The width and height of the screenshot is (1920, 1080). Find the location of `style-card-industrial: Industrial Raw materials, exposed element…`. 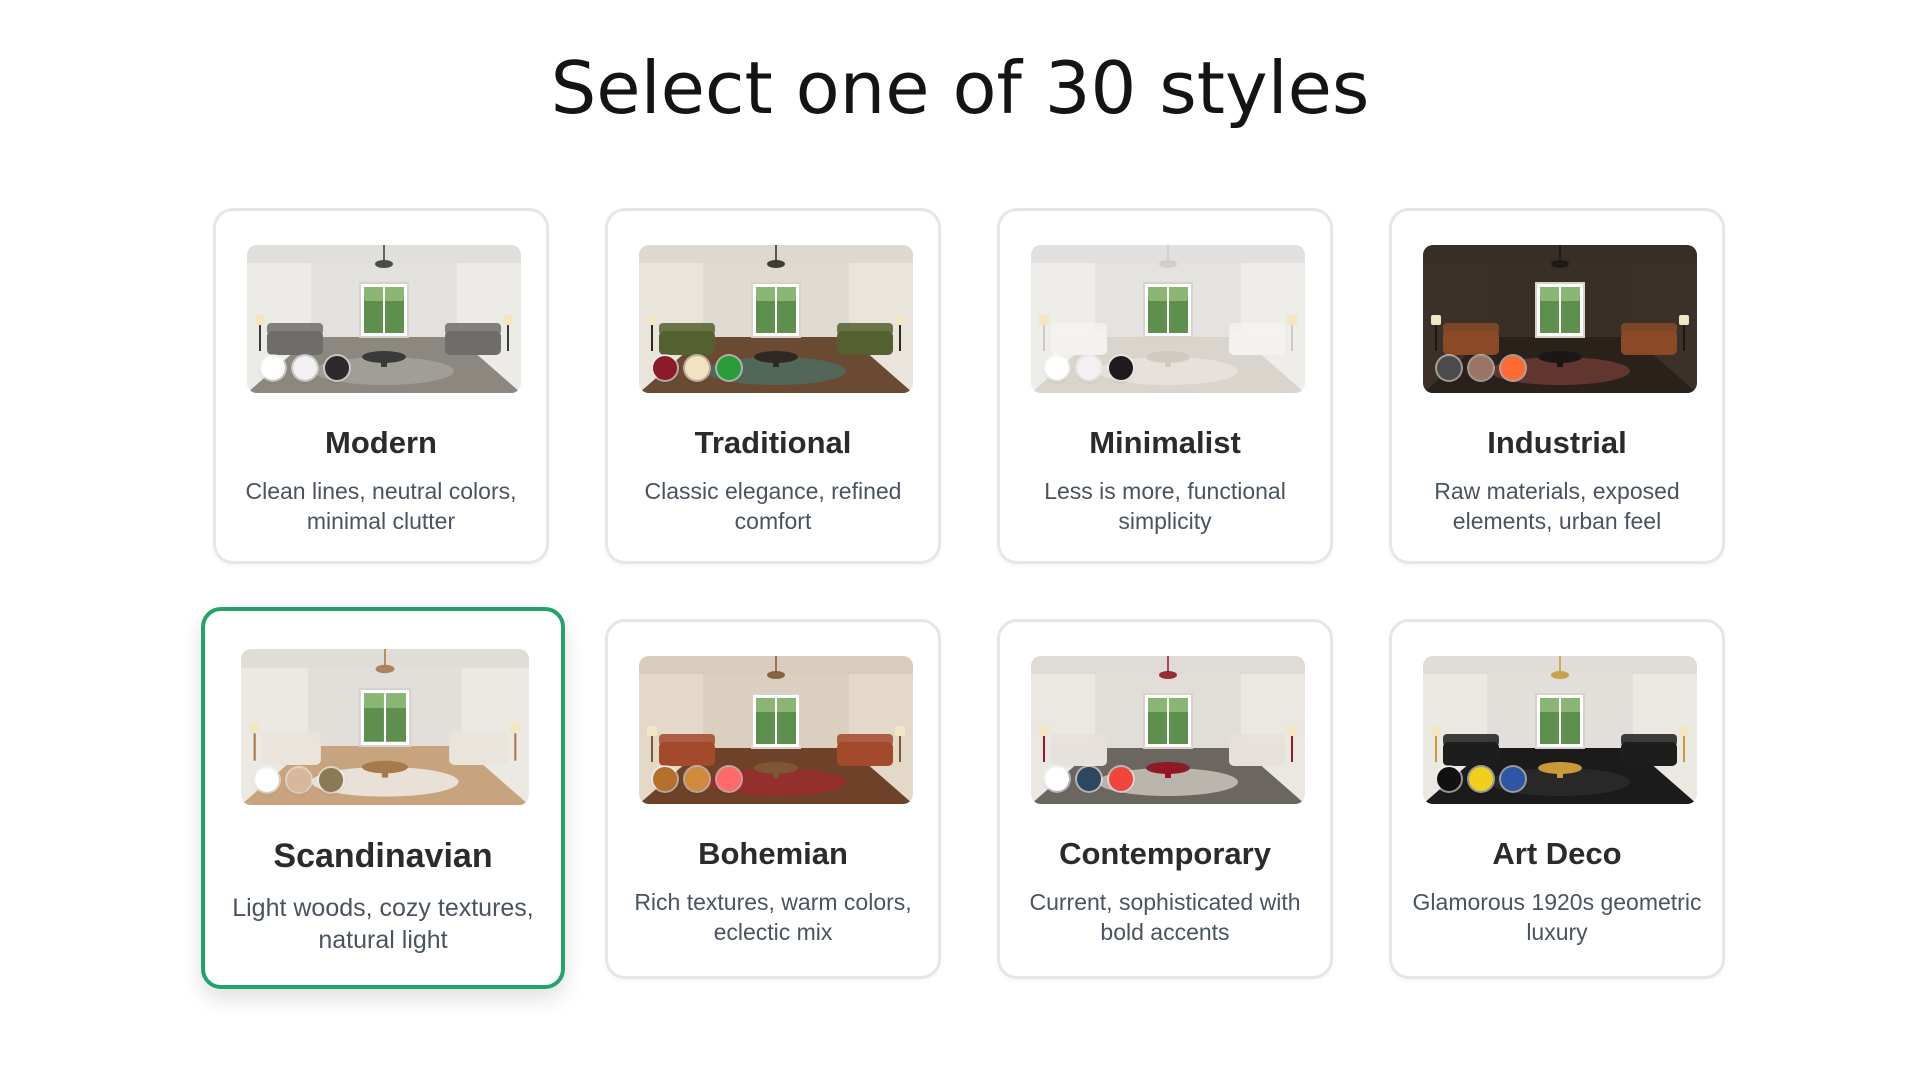

style-card-industrial: Industrial Raw materials, exposed element… is located at coordinates (1557, 386).